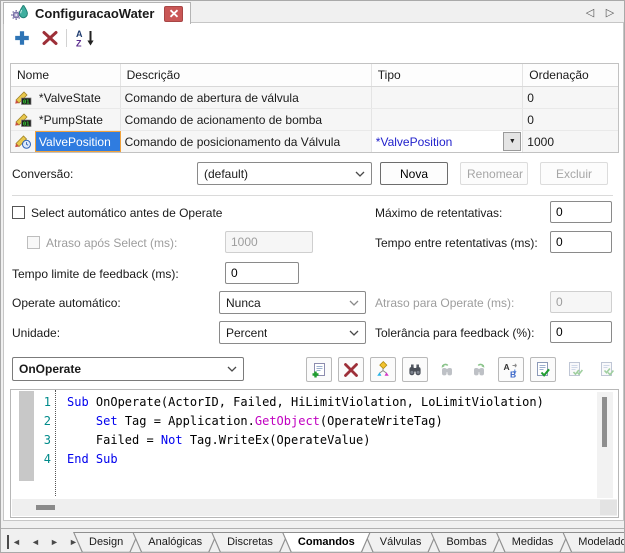 The width and height of the screenshot is (625, 553). I want to click on scrollbar-corner, so click(608, 507).